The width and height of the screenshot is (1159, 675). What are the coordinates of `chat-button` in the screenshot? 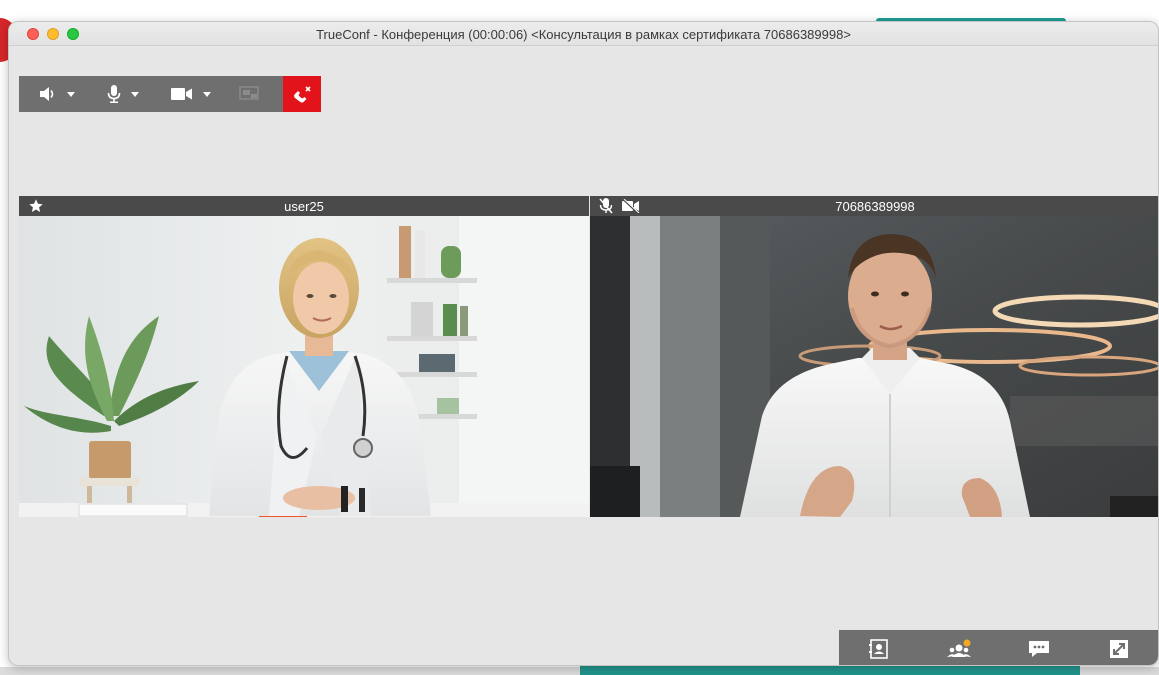 It's located at (1039, 647).